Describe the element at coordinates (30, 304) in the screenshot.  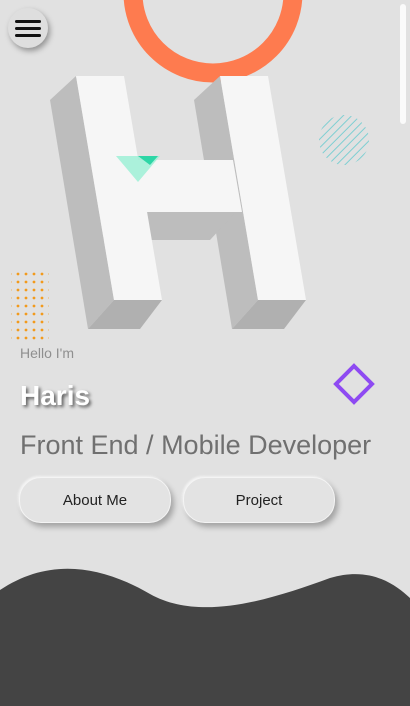
I see `dots-decoration` at that location.